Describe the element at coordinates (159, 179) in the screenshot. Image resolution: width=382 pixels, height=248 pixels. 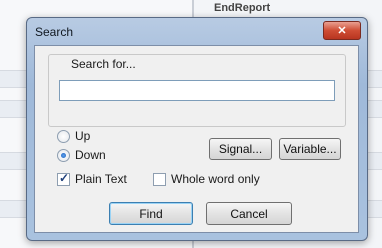
I see `whole-word-checkbox` at that location.